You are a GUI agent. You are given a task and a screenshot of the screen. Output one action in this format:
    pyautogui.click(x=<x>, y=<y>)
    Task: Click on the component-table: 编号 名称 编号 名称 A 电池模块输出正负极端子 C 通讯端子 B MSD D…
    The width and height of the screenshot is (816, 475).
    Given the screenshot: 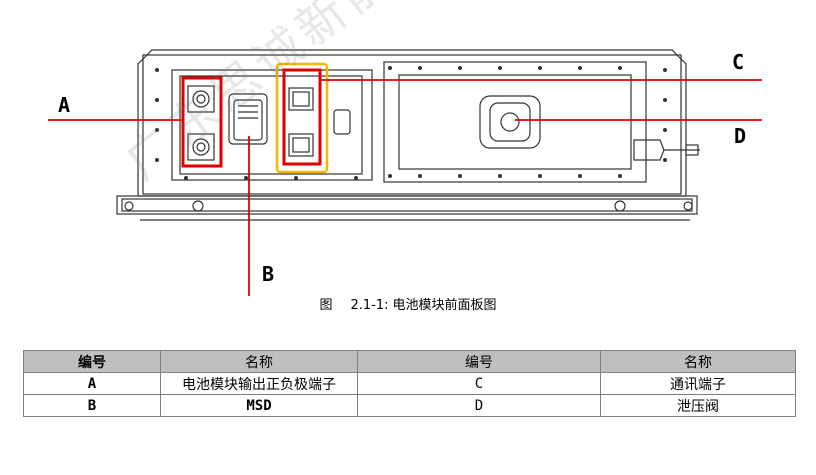 What is the action you would take?
    pyautogui.click(x=409, y=383)
    